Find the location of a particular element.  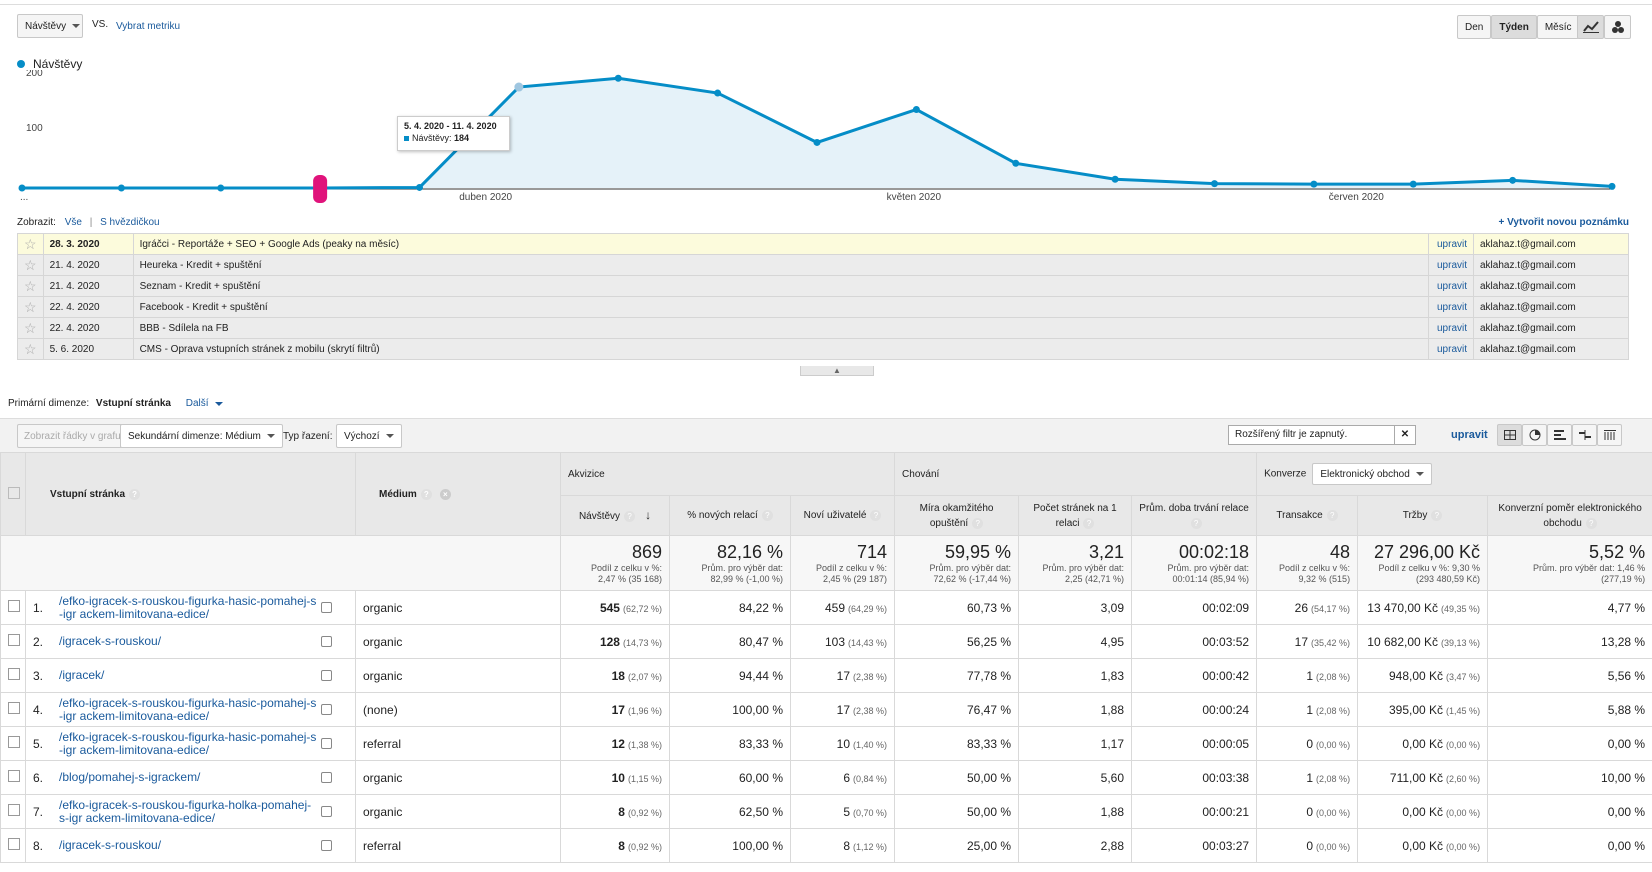

conversion-type-dropdown: Elektronický obchod is located at coordinates (1372, 474).